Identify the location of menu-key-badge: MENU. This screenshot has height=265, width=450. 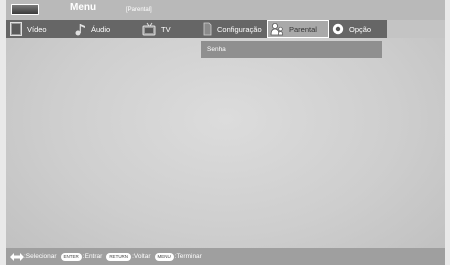
(164, 256).